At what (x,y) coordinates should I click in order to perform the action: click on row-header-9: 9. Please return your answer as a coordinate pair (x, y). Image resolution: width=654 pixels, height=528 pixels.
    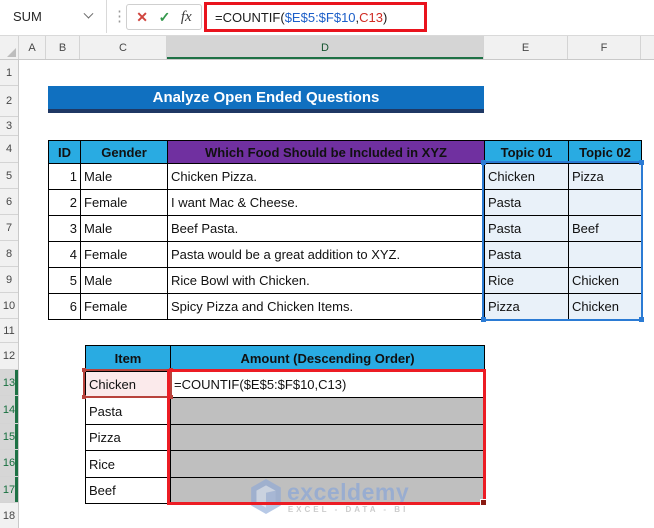
    Looking at the image, I should click on (9, 280).